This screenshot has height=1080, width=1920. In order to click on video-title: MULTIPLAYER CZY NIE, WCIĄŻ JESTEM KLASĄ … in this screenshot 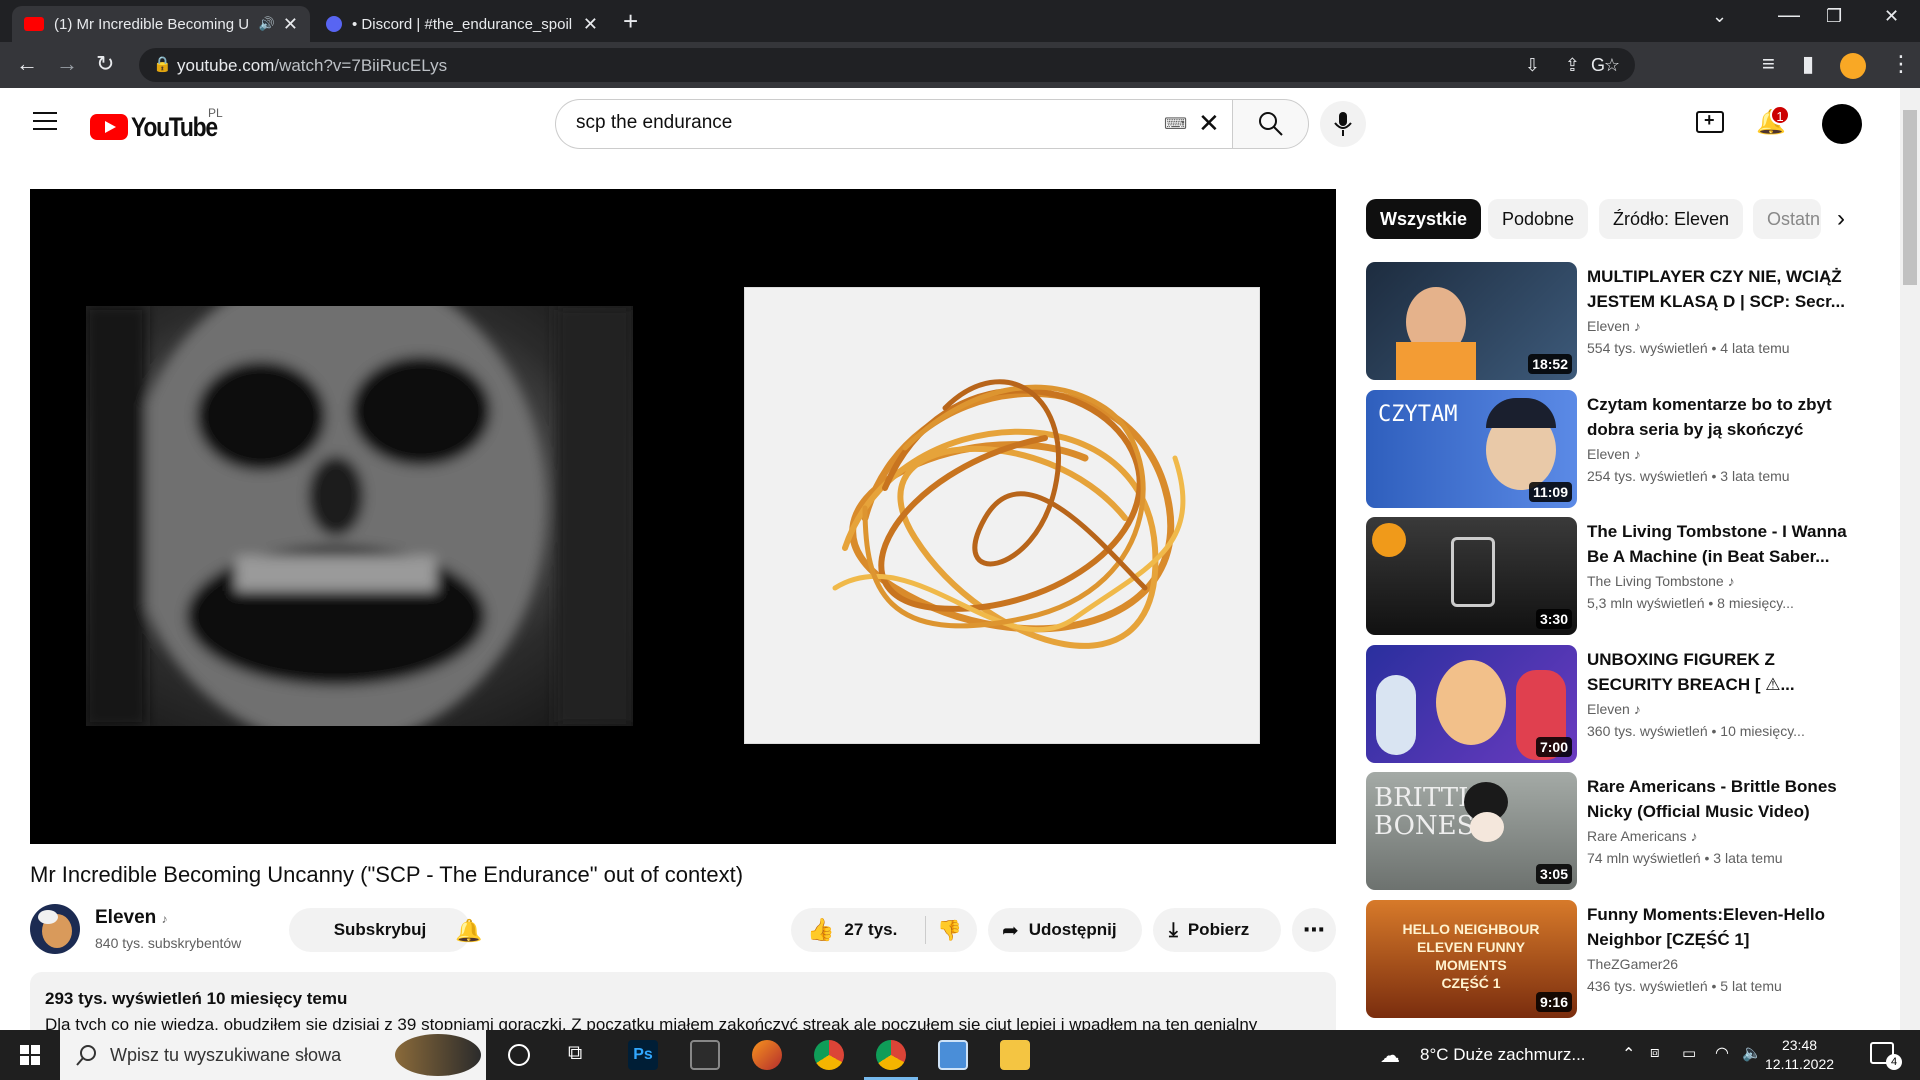, I will do `click(1722, 289)`.